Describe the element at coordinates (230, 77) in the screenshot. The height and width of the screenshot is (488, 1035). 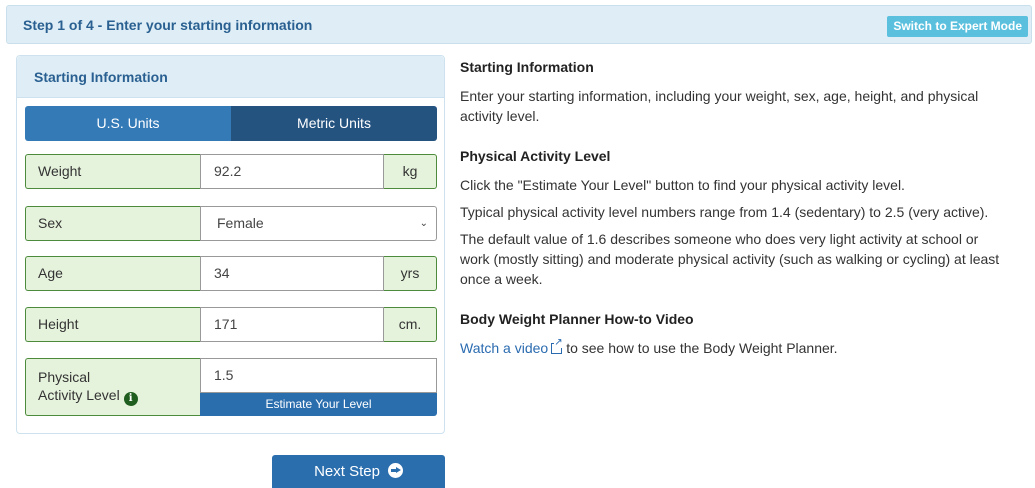
I see `panel-header: Starting Information` at that location.